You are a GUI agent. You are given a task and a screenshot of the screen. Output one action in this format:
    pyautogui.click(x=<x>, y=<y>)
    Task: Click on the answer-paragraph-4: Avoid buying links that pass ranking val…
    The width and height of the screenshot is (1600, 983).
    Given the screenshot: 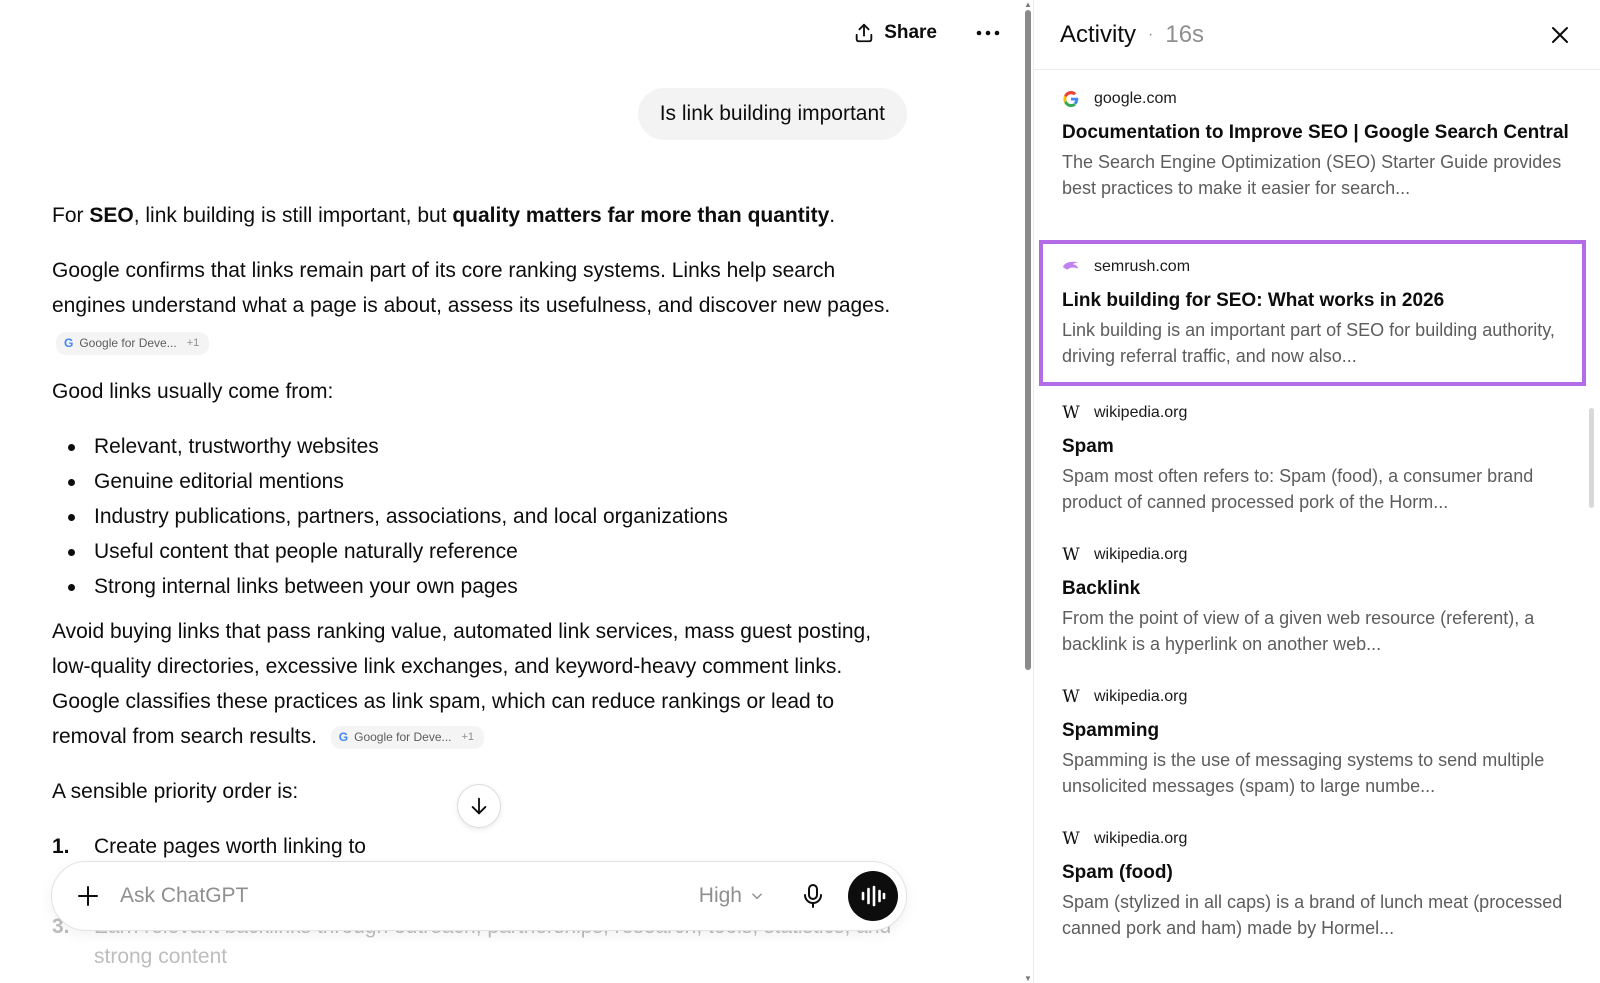 What is the action you would take?
    pyautogui.click(x=462, y=684)
    